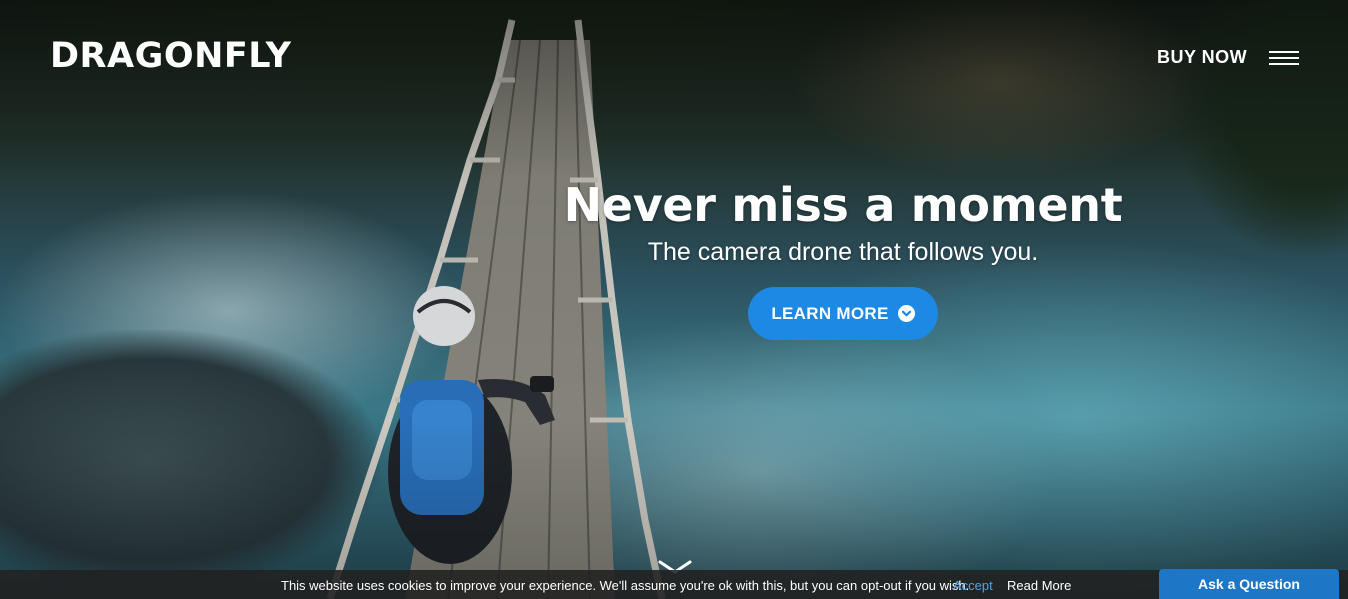 This screenshot has height=599, width=1348. What do you see at coordinates (830, 313) in the screenshot?
I see `learn-more-label: LEARN MORE` at bounding box center [830, 313].